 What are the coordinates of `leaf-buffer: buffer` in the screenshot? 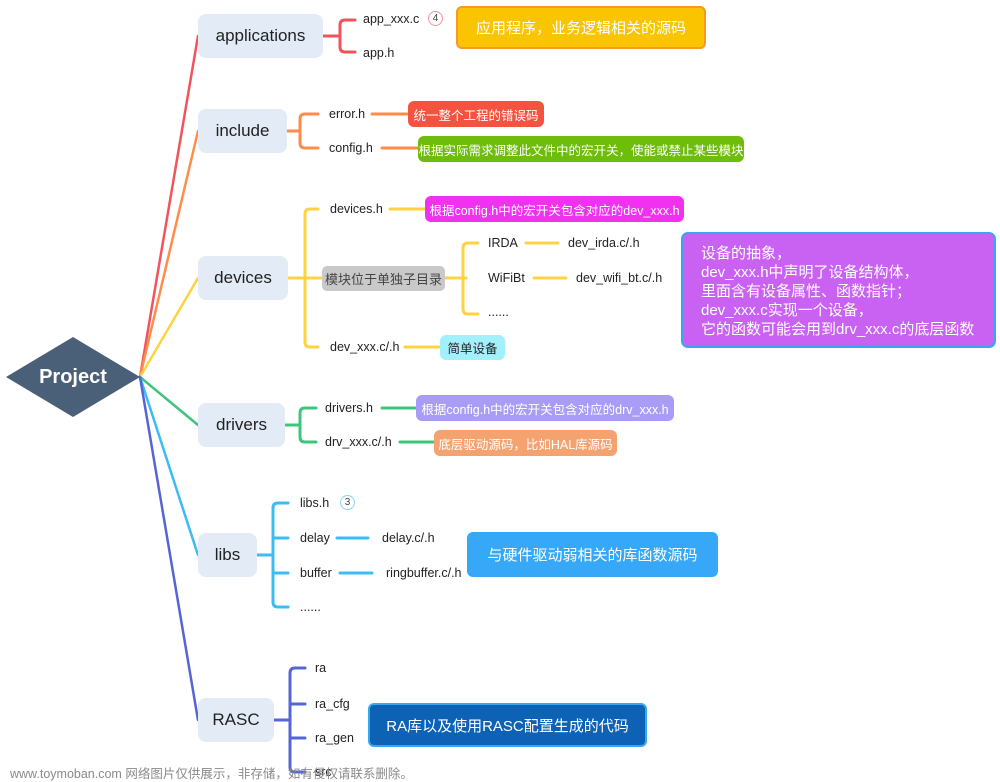 It's located at (316, 573).